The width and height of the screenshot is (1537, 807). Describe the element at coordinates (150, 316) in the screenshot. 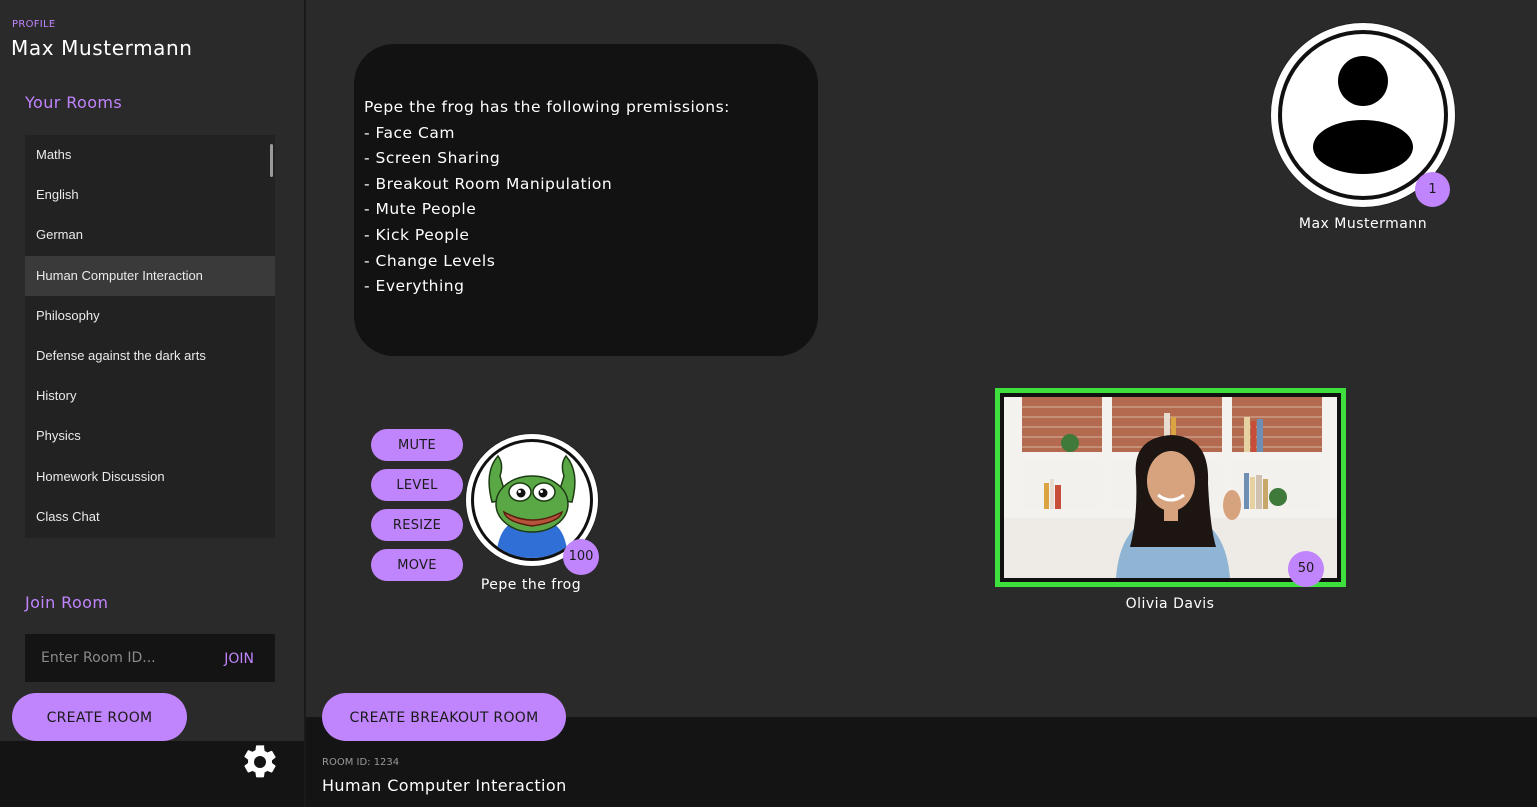

I see `room-item-philosophy: Philosophy` at that location.